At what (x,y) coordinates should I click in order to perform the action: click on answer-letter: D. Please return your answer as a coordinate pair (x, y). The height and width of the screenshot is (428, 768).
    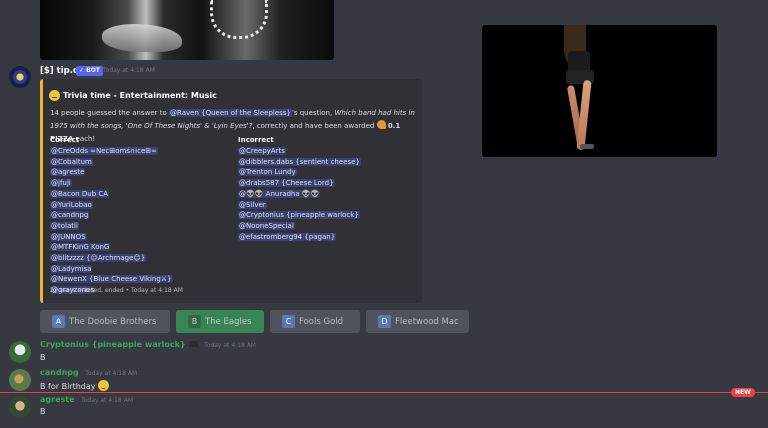
    Looking at the image, I should click on (384, 321).